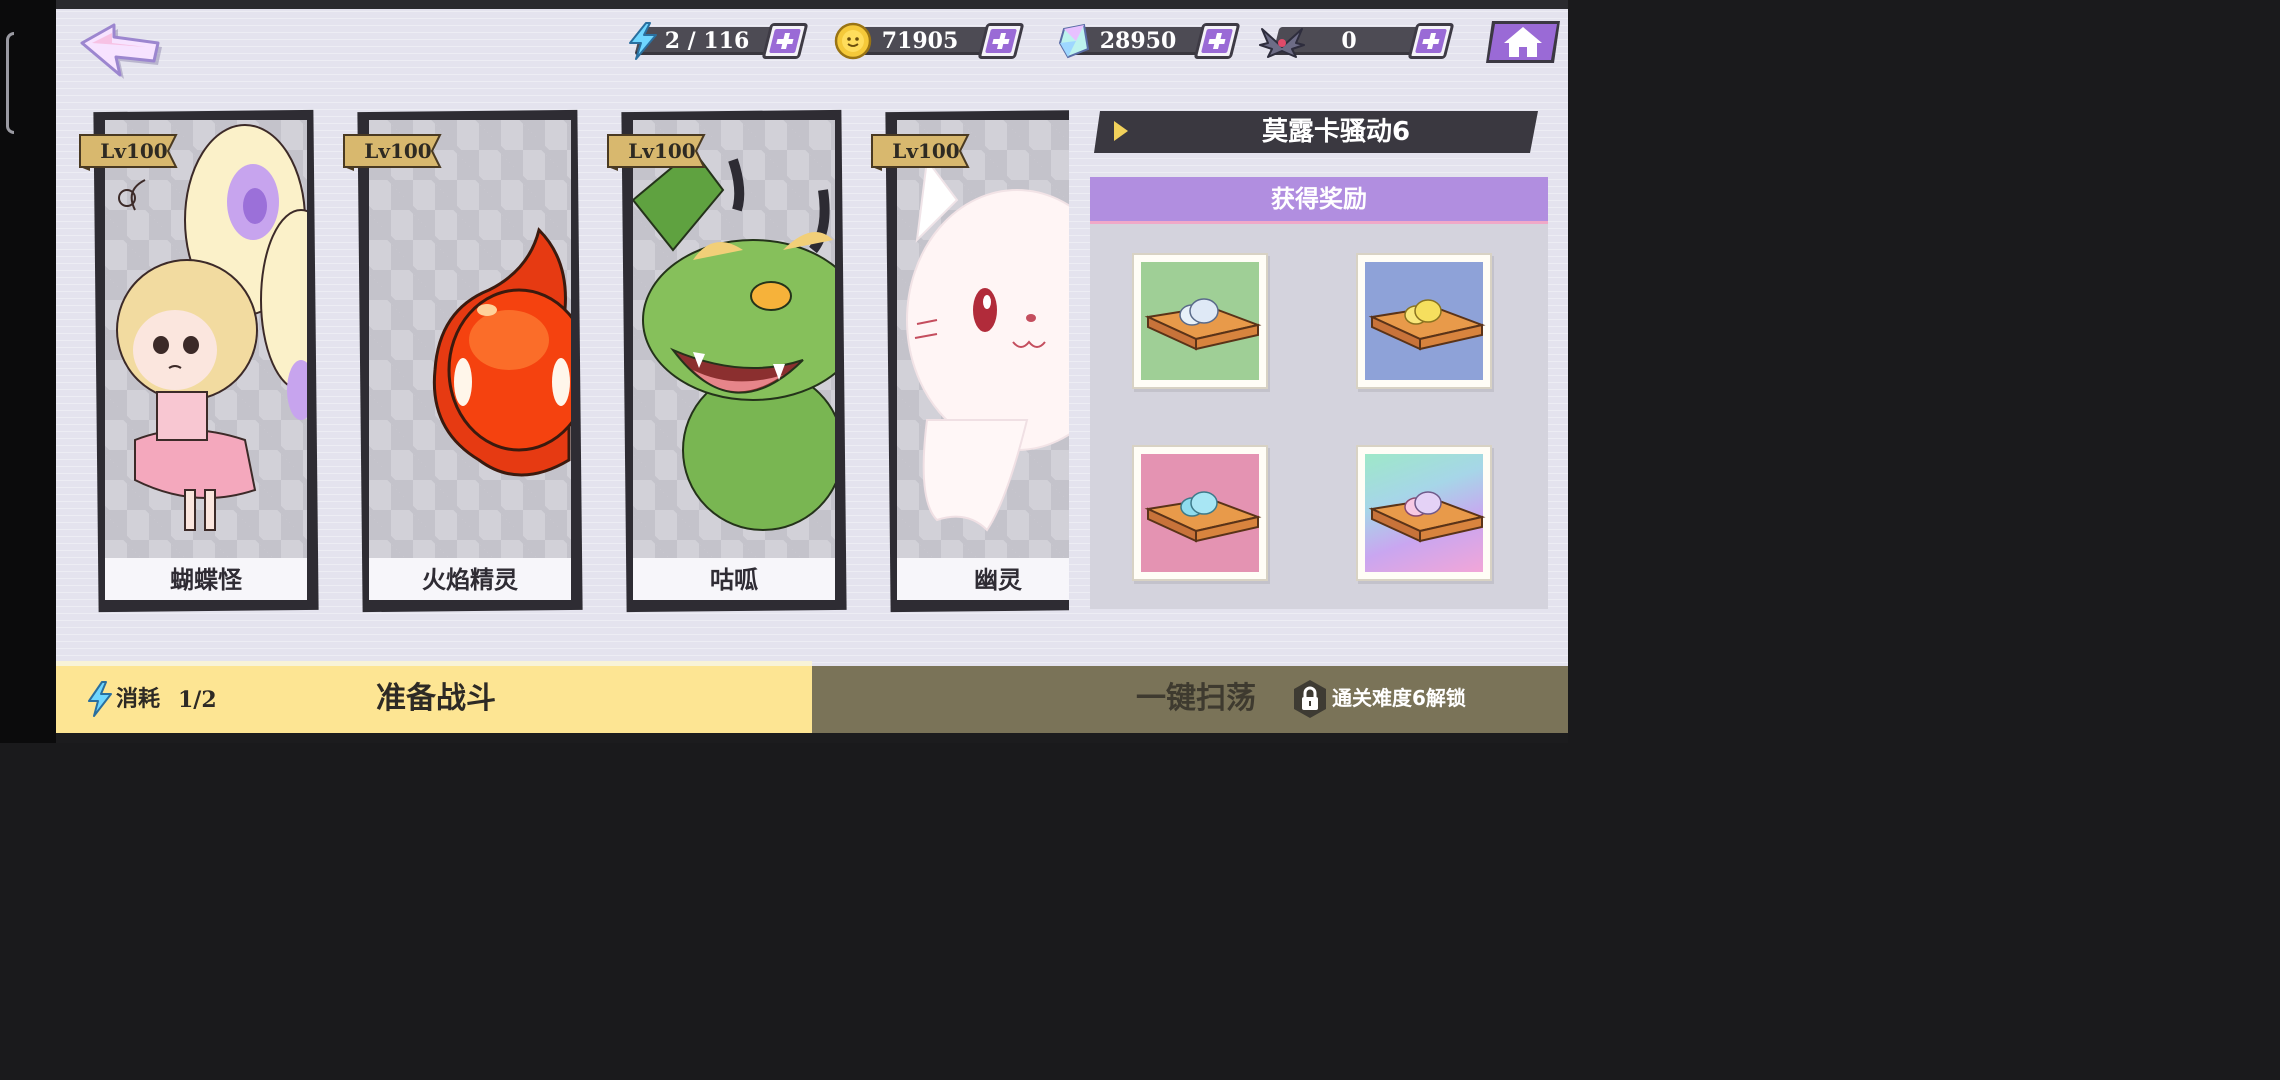  I want to click on biscuit-green-icon, so click(1203, 324).